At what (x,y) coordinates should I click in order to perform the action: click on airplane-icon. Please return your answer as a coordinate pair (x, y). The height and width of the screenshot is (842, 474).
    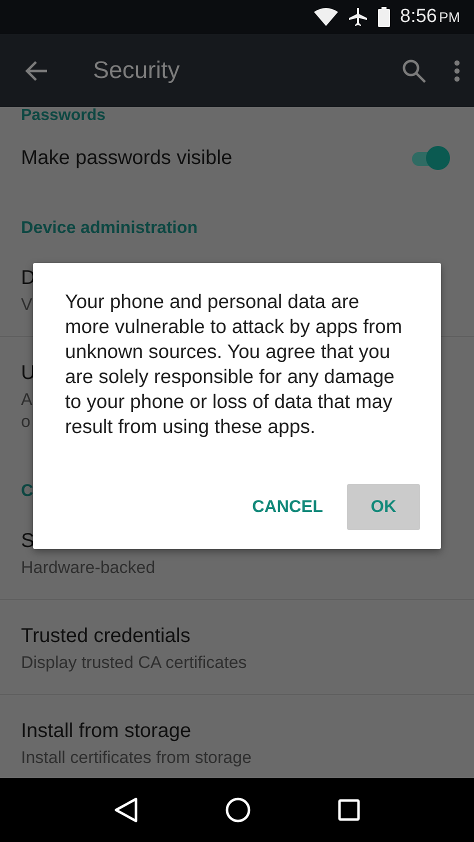
    Looking at the image, I should click on (358, 17).